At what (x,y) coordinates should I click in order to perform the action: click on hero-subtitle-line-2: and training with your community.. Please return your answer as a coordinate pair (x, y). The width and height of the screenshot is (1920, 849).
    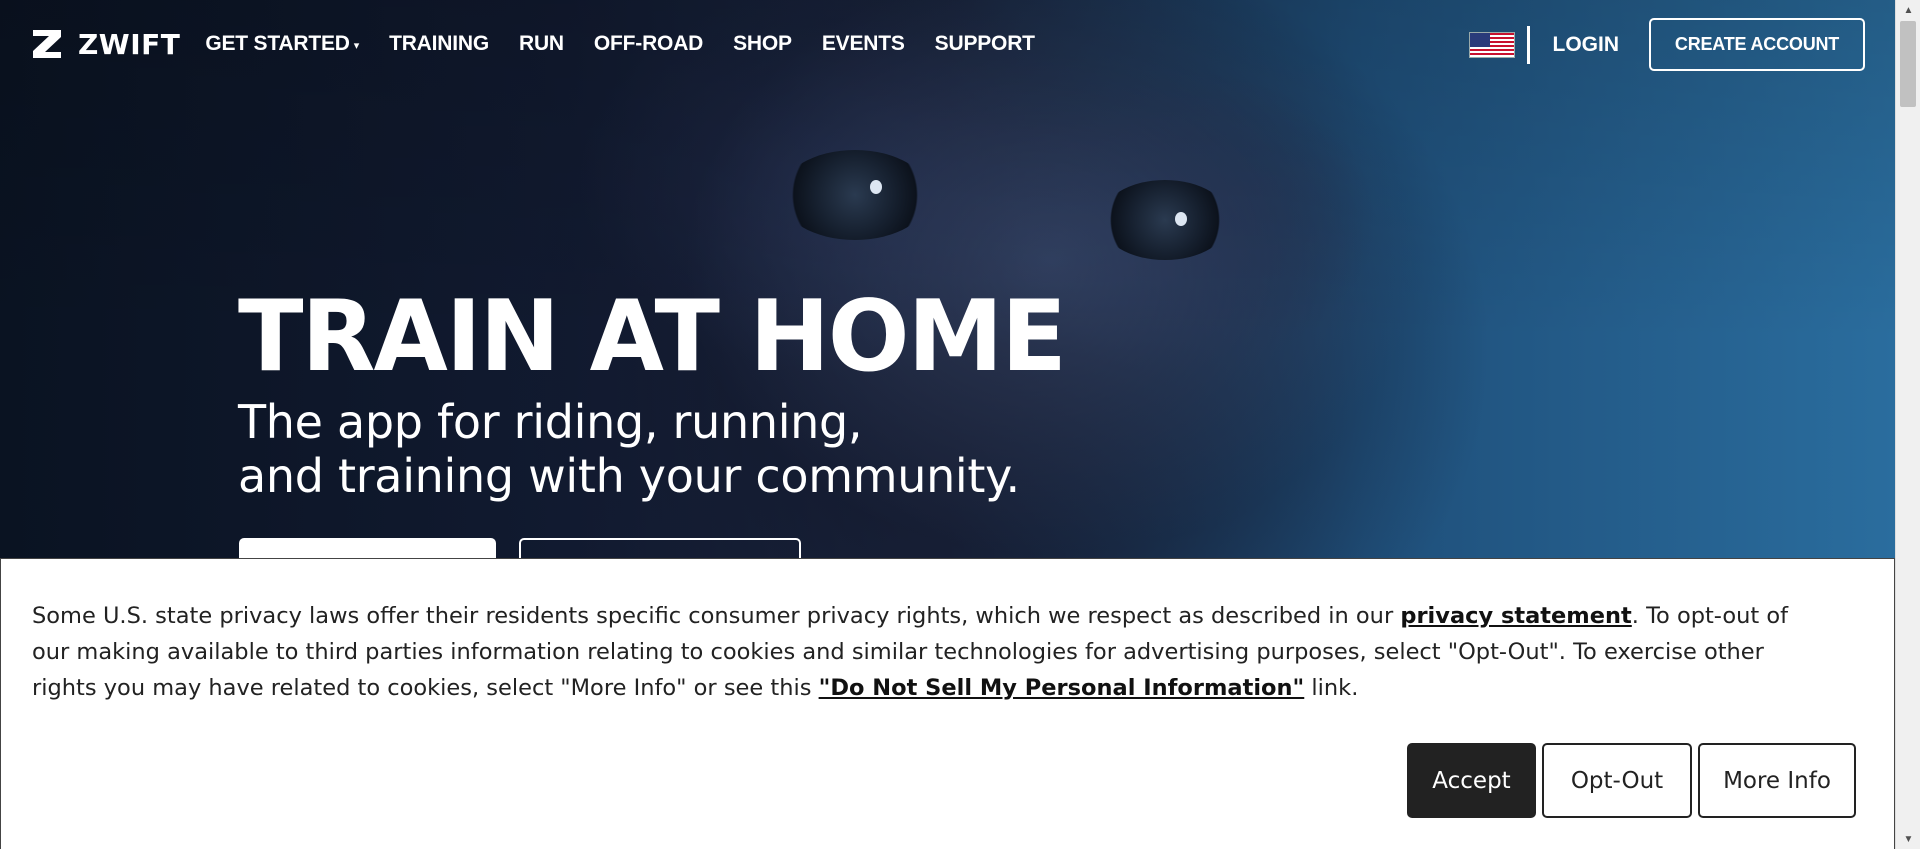
    Looking at the image, I should click on (629, 476).